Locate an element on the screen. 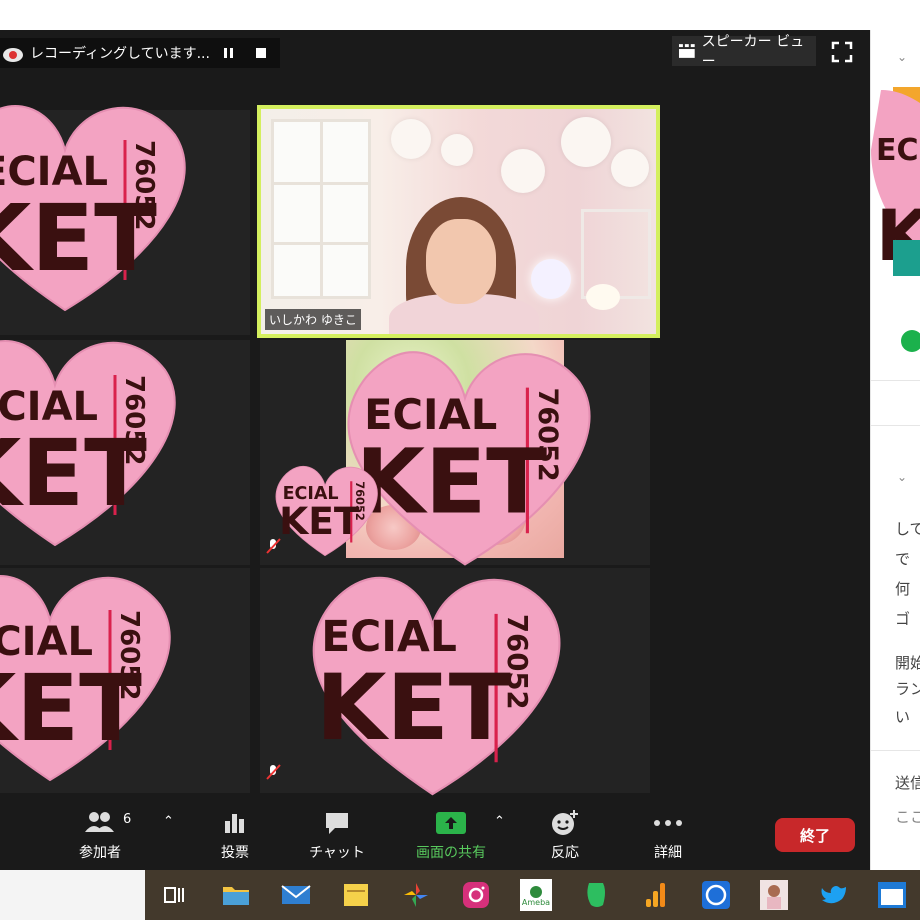 The image size is (920, 920). share-screen-button: 画面の共有 is located at coordinates (451, 835).